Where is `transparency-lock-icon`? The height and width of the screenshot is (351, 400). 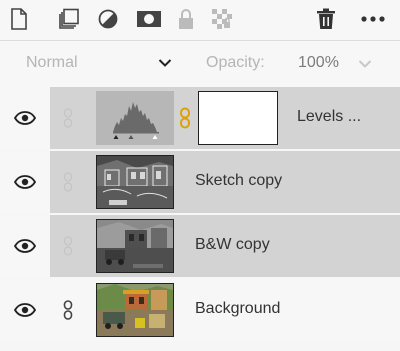 transparency-lock-icon is located at coordinates (222, 19).